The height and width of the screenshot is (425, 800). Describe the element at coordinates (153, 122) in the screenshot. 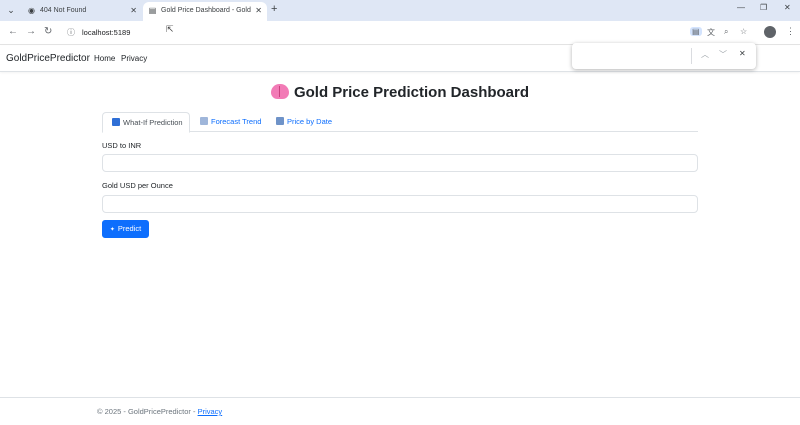

I see `tab-label: What-If Prediction` at that location.